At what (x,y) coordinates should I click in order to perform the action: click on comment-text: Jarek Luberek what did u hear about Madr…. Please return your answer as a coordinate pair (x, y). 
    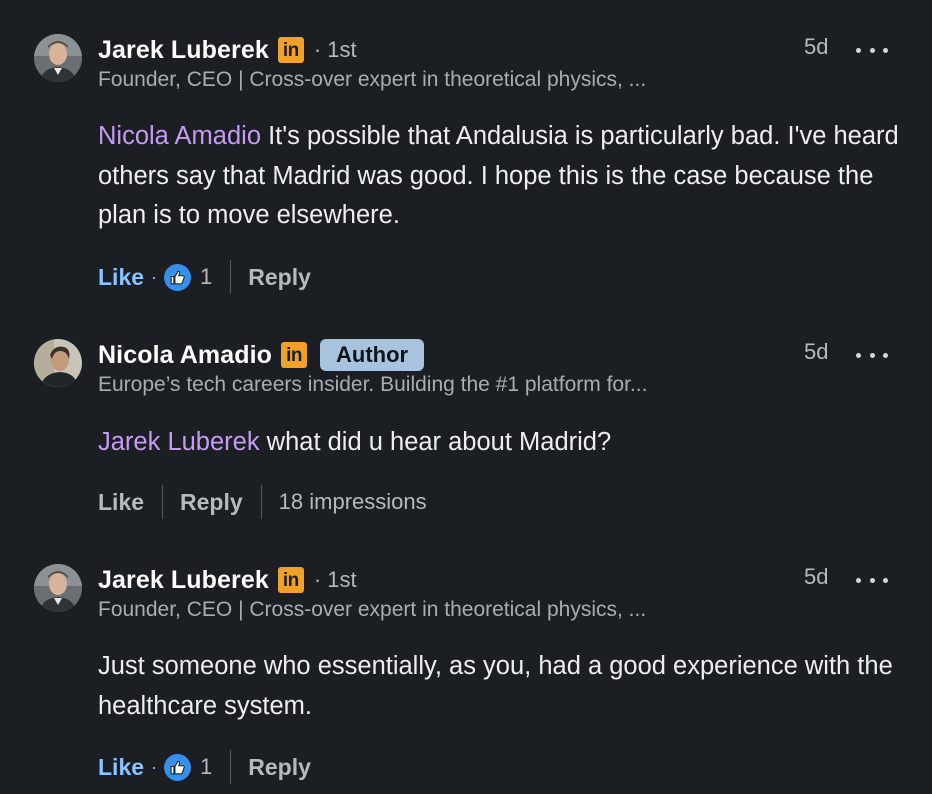
    Looking at the image, I should click on (503, 443).